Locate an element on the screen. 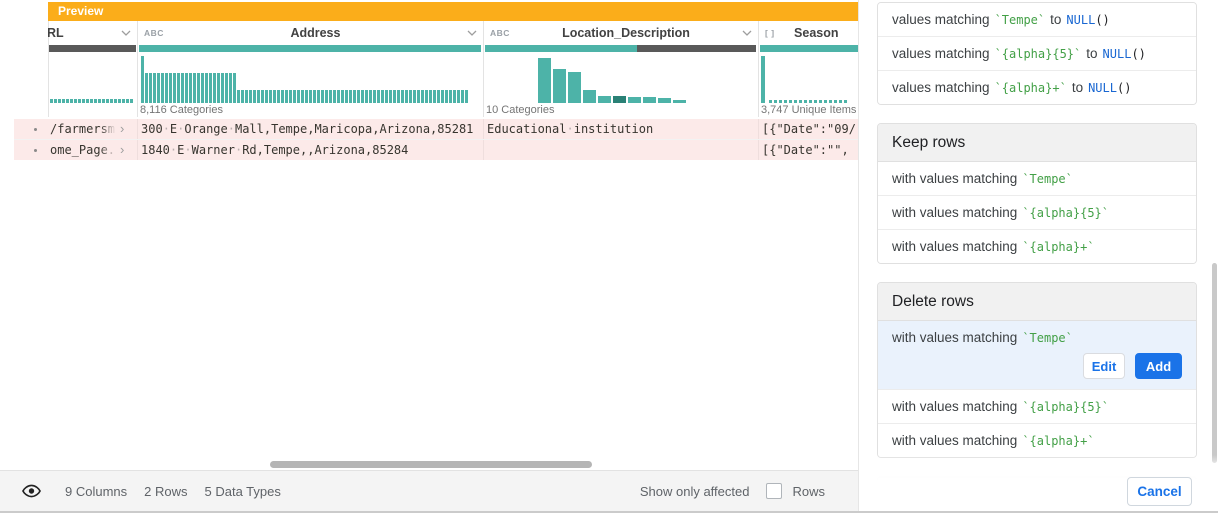 The image size is (1218, 513). cell-text: /farmersma is located at coordinates (83, 129).